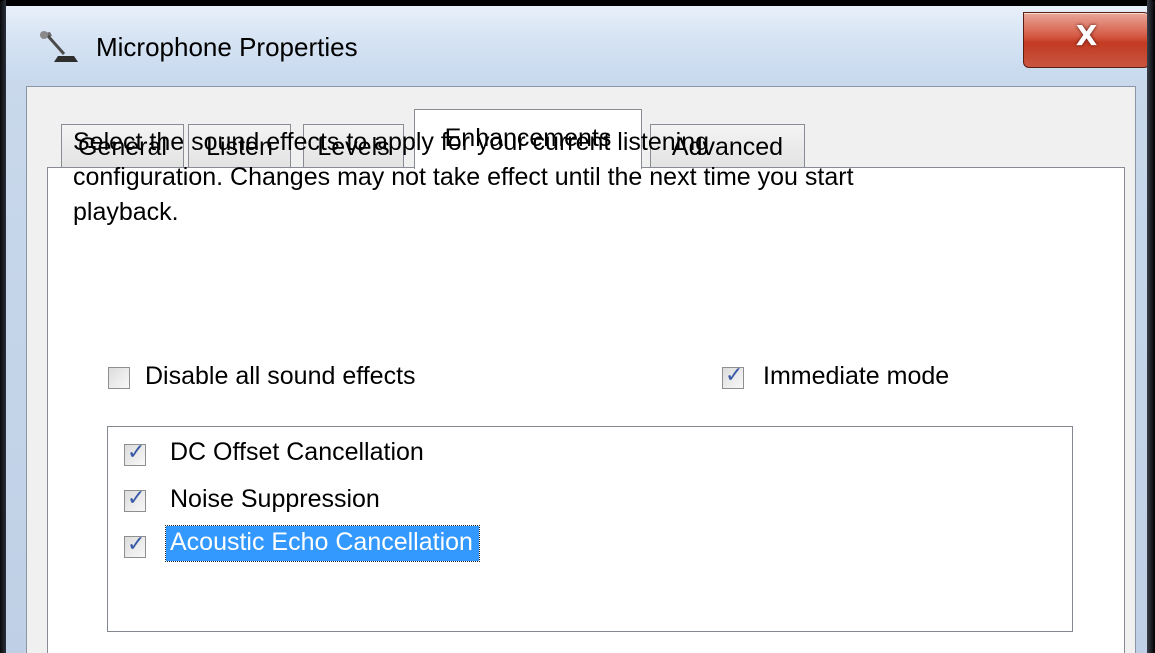 The width and height of the screenshot is (1155, 653). What do you see at coordinates (1151, 326) in the screenshot?
I see `window-right-edge` at bounding box center [1151, 326].